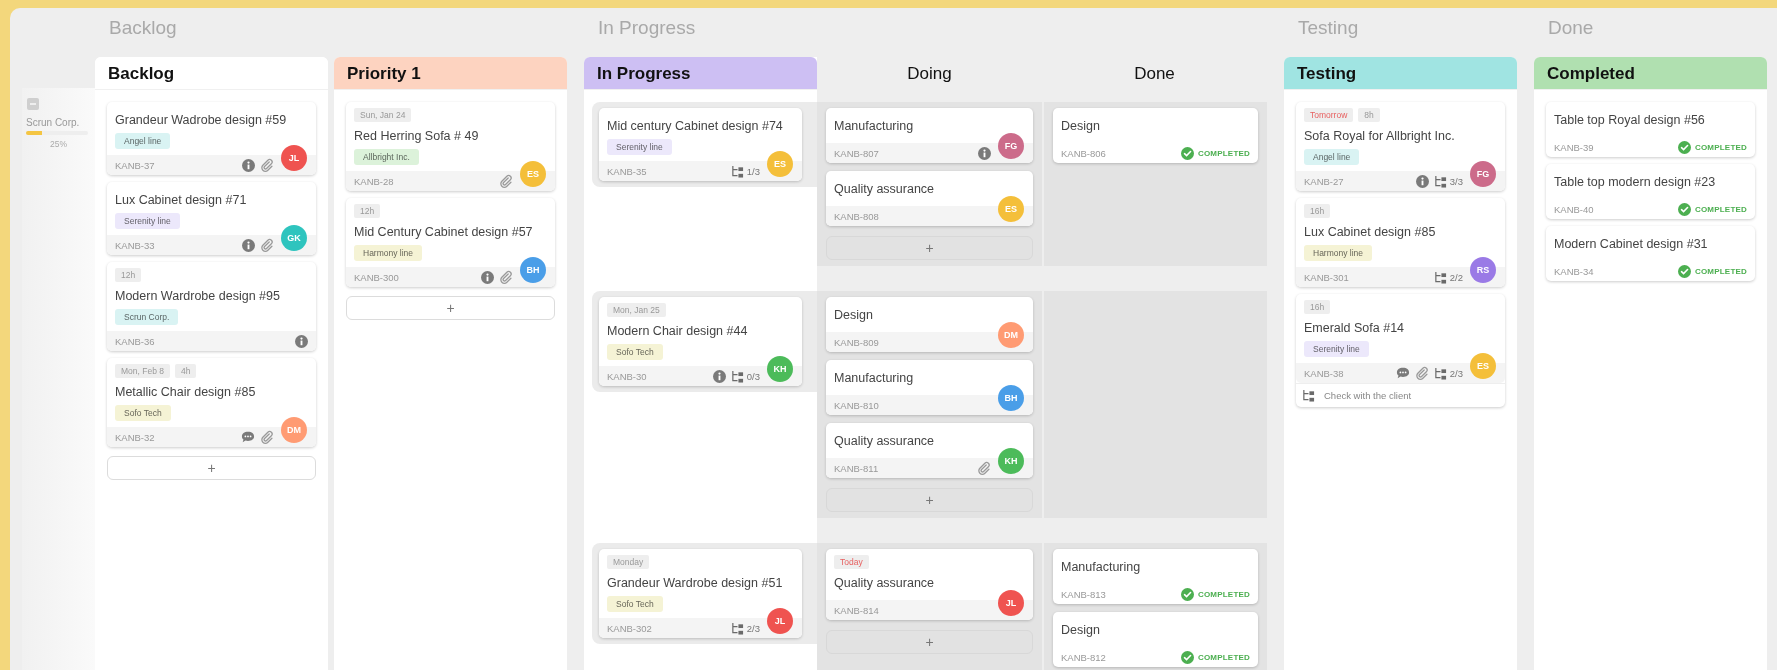  Describe the element at coordinates (695, 126) in the screenshot. I see `card-title: Mid century Cabinet design #74` at that location.